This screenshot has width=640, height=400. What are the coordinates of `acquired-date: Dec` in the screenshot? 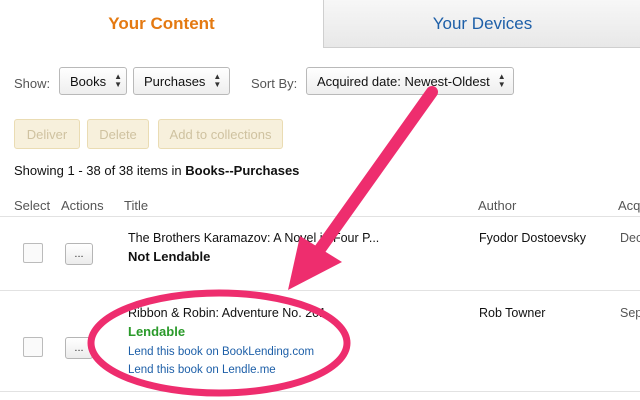 It's located at (630, 238).